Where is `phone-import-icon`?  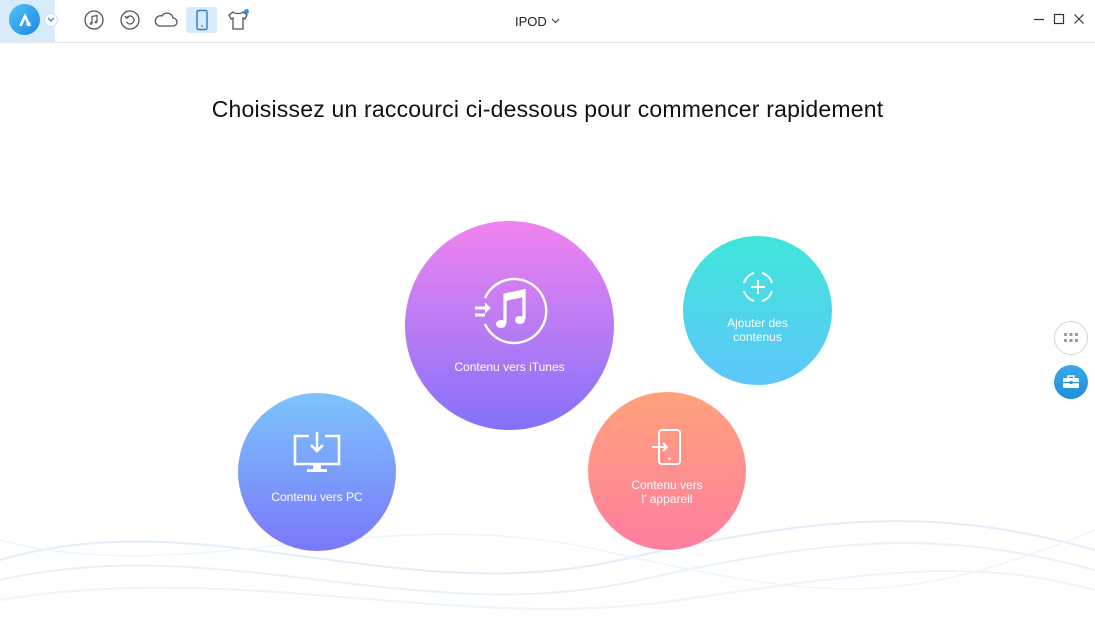
phone-import-icon is located at coordinates (666, 447).